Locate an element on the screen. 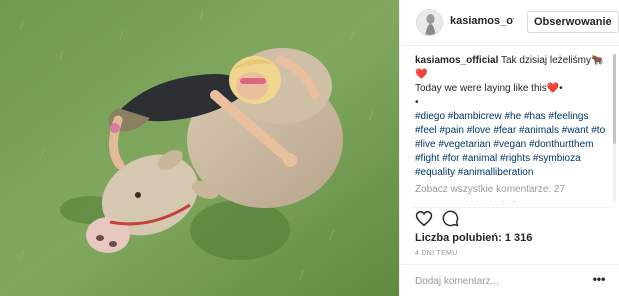 This screenshot has height=296, width=619. caption-line: ❤️ is located at coordinates (421, 74).